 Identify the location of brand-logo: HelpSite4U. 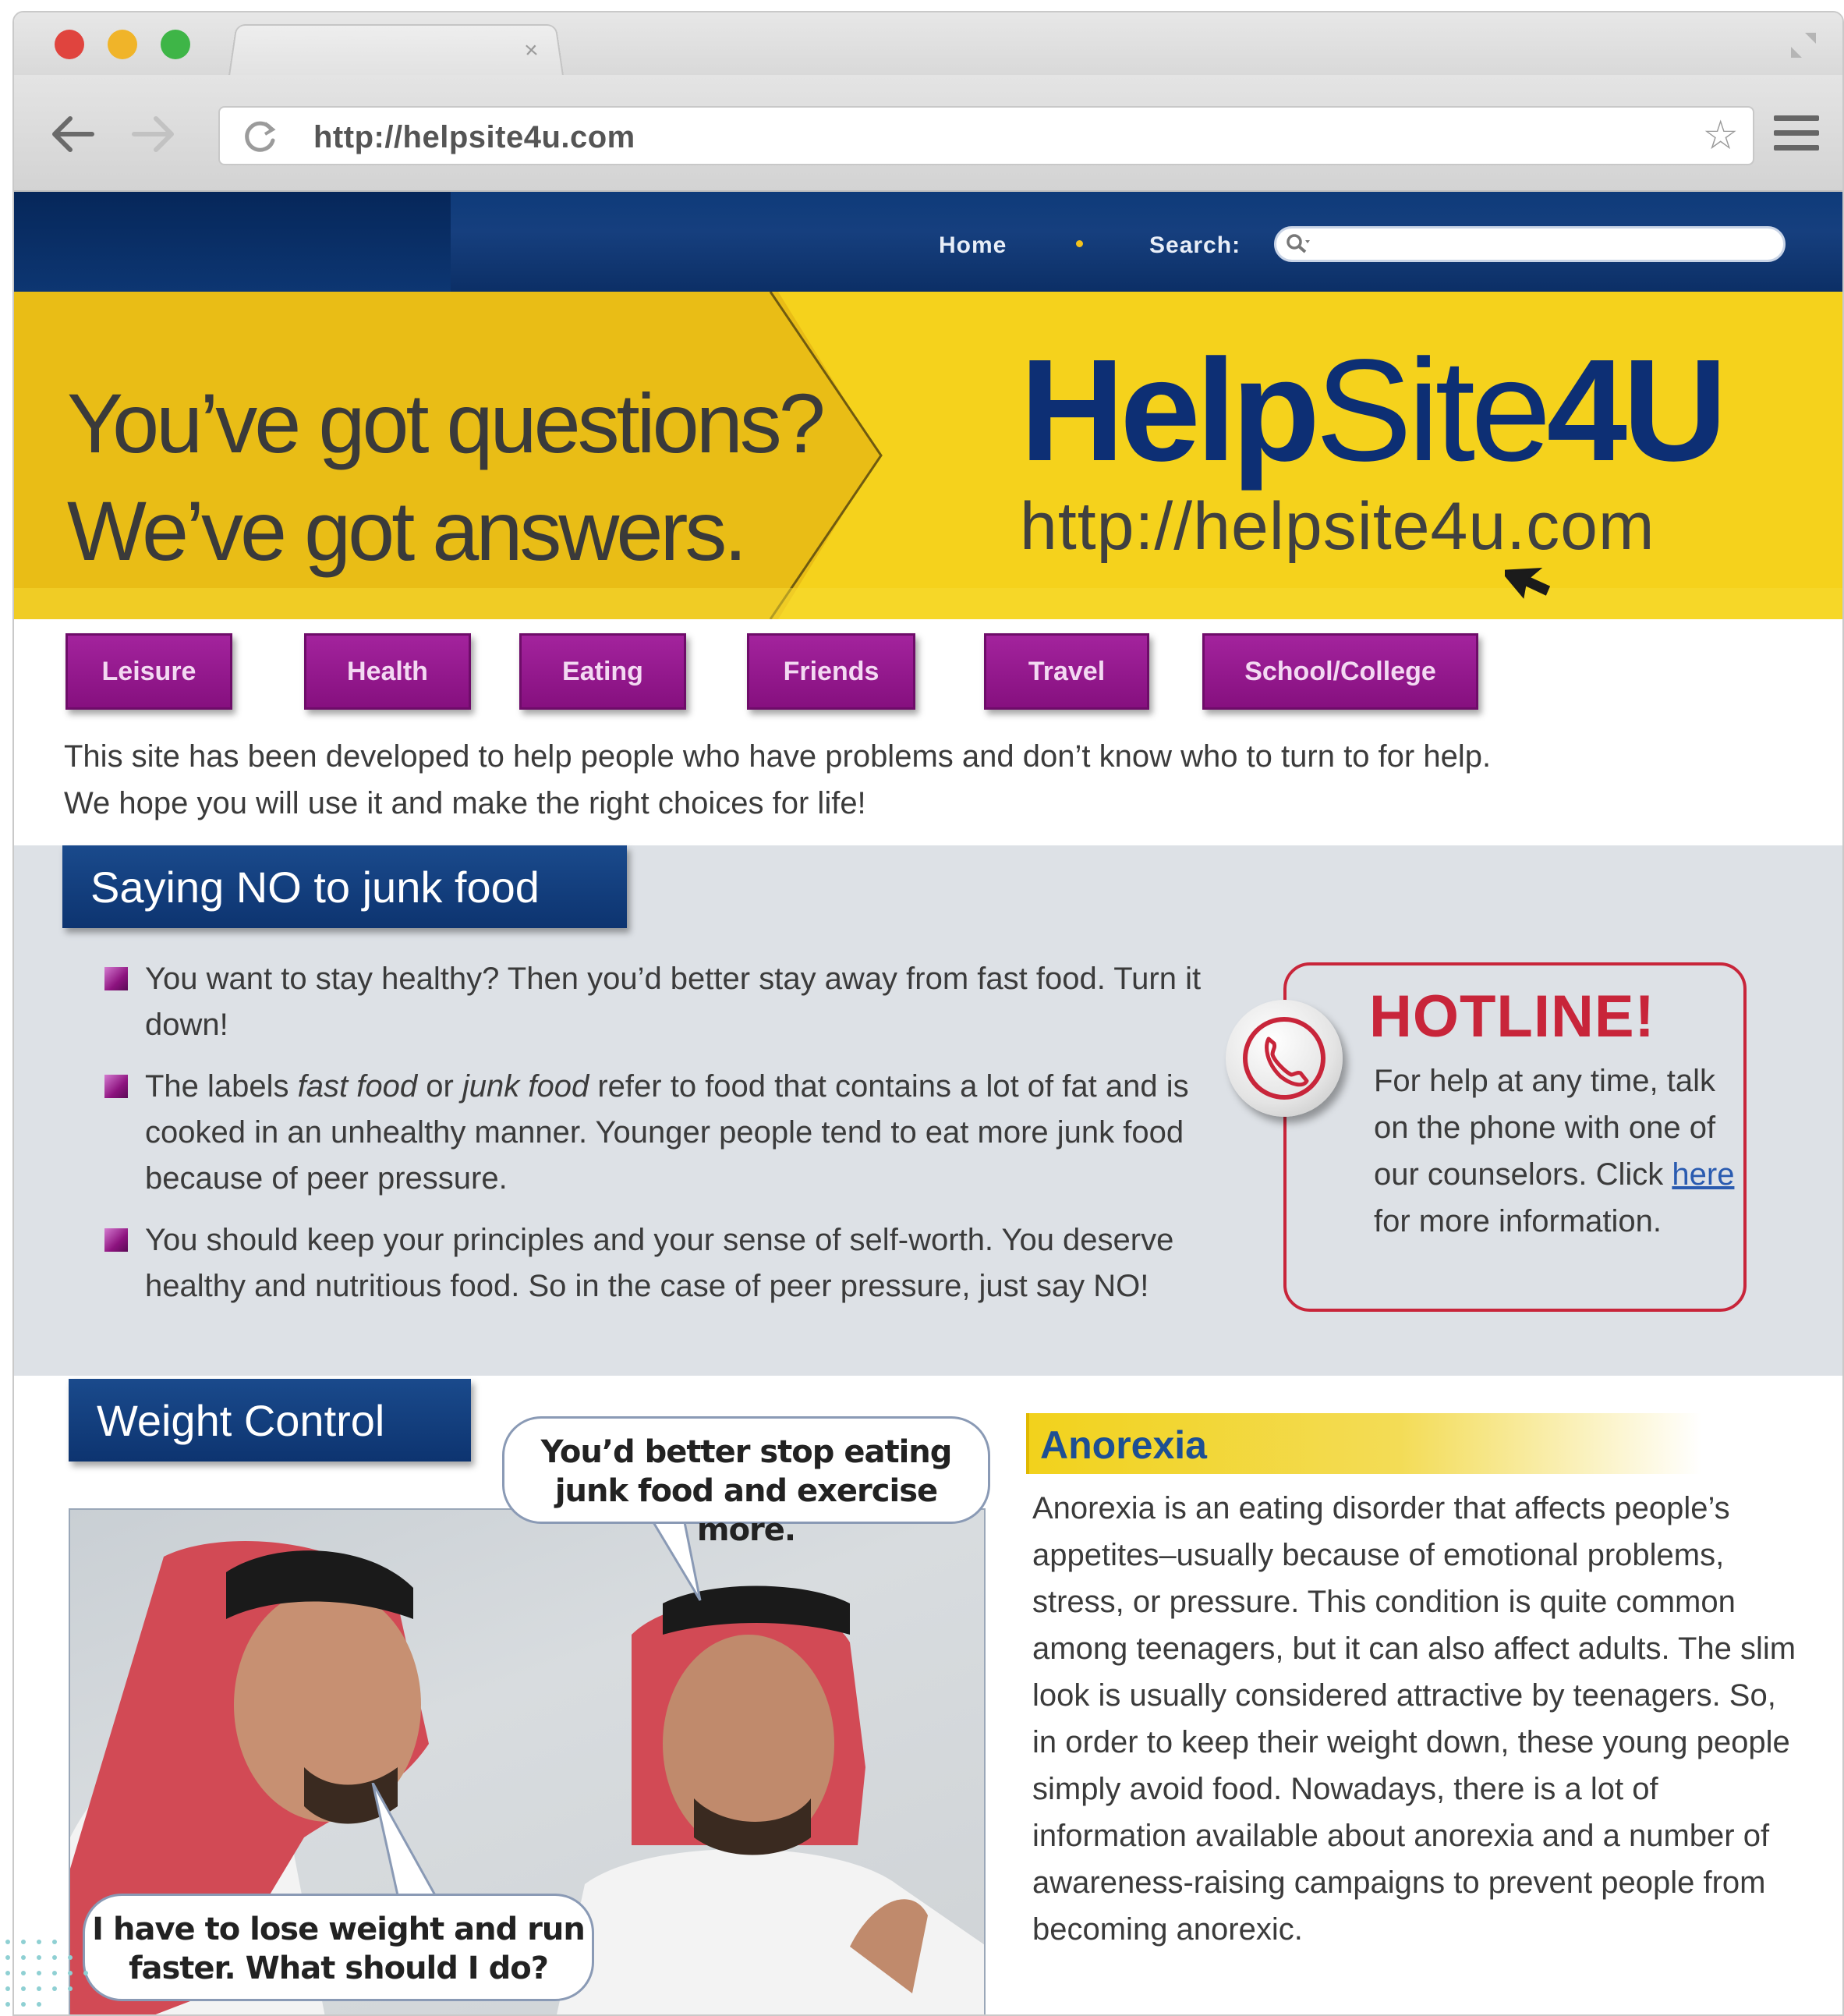
(1373, 410).